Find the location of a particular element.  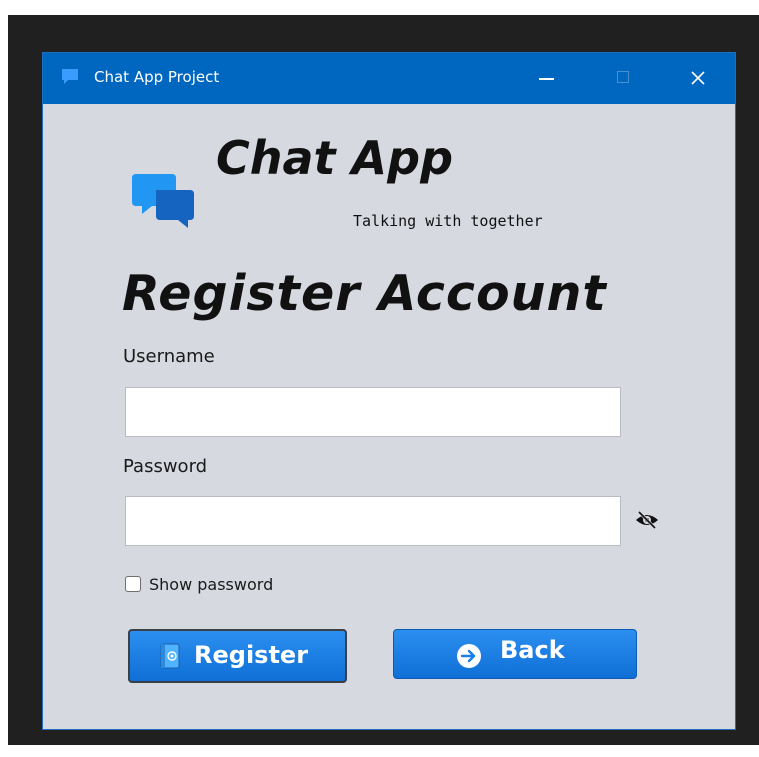

close-icon is located at coordinates (698, 78).